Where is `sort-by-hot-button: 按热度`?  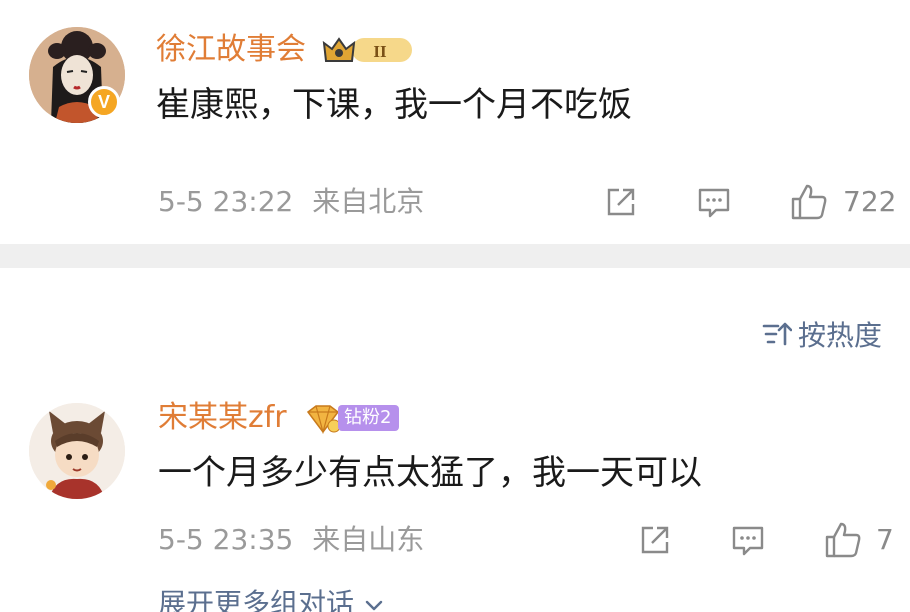
sort-by-hot-button: 按热度 is located at coordinates (822, 334).